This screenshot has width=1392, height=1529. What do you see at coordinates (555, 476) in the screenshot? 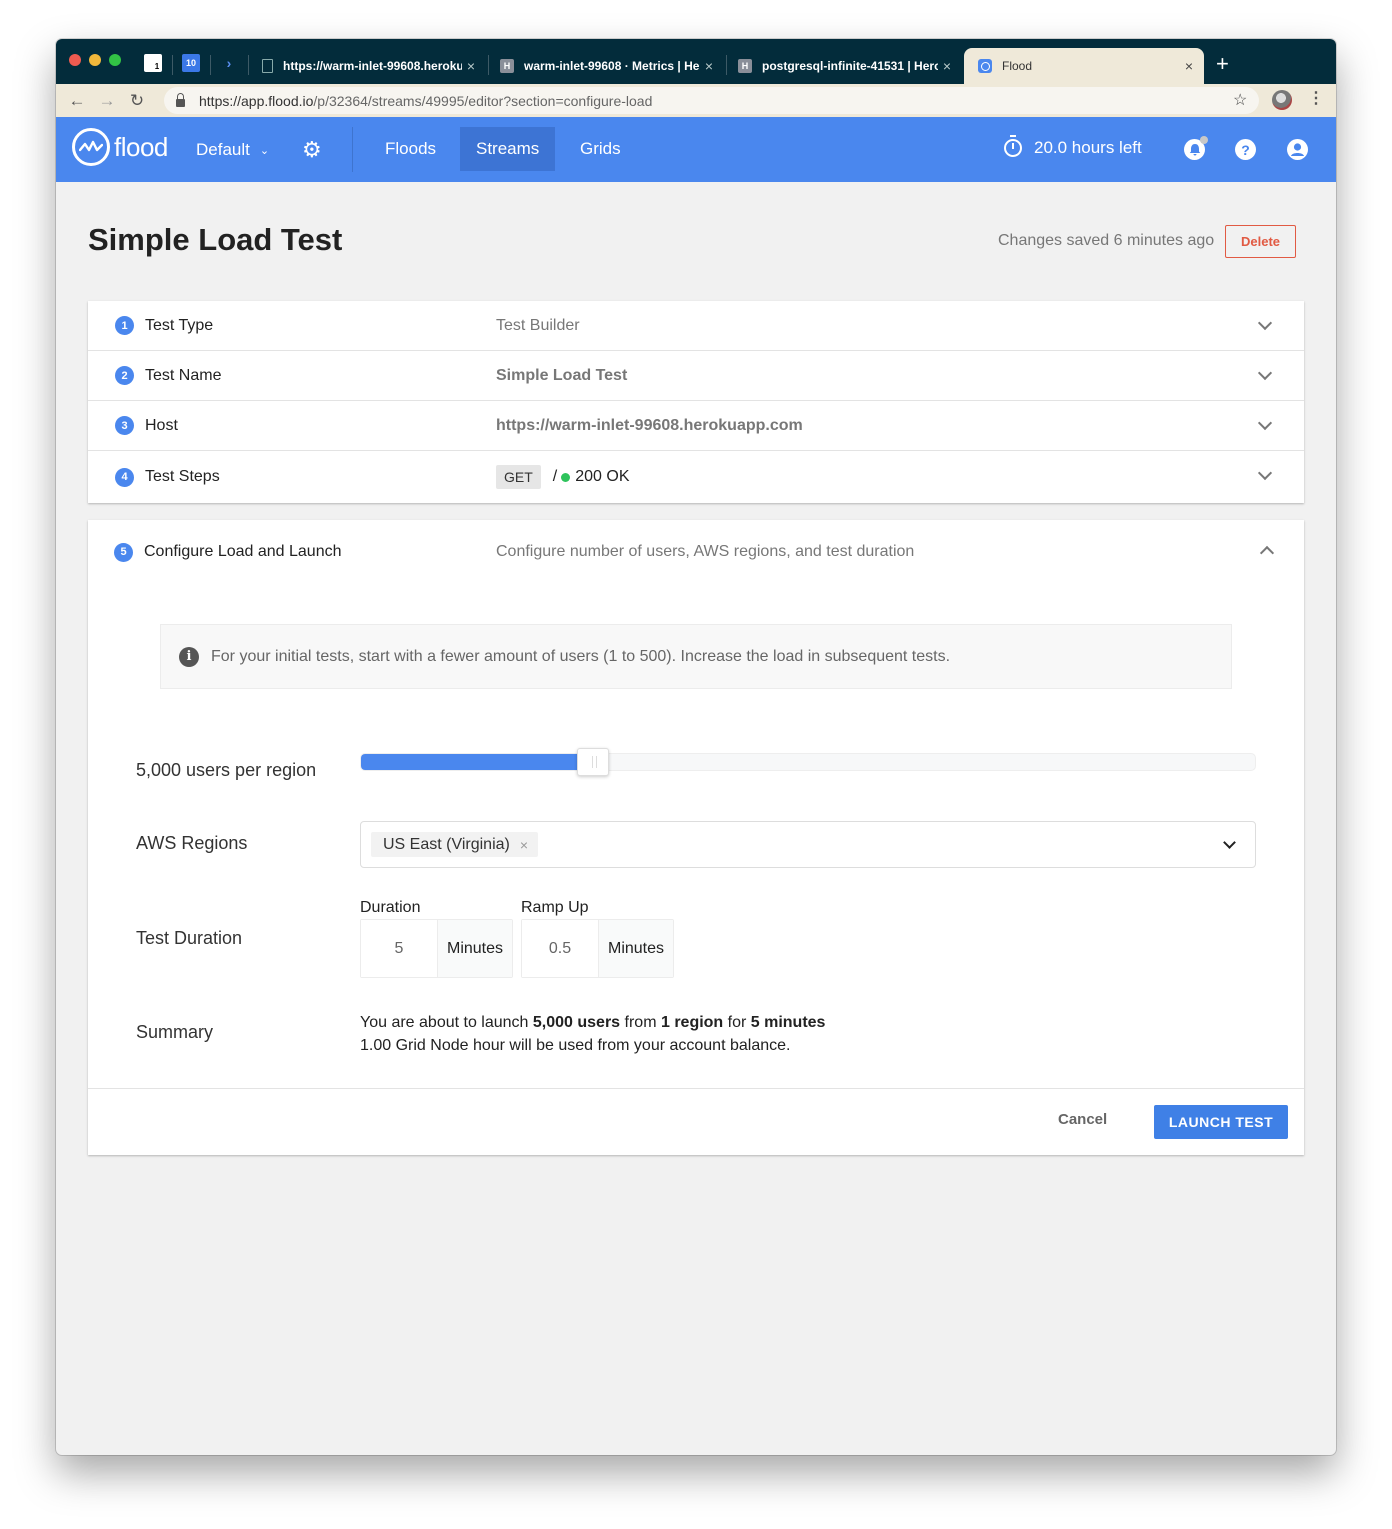
I see `request-path: /` at bounding box center [555, 476].